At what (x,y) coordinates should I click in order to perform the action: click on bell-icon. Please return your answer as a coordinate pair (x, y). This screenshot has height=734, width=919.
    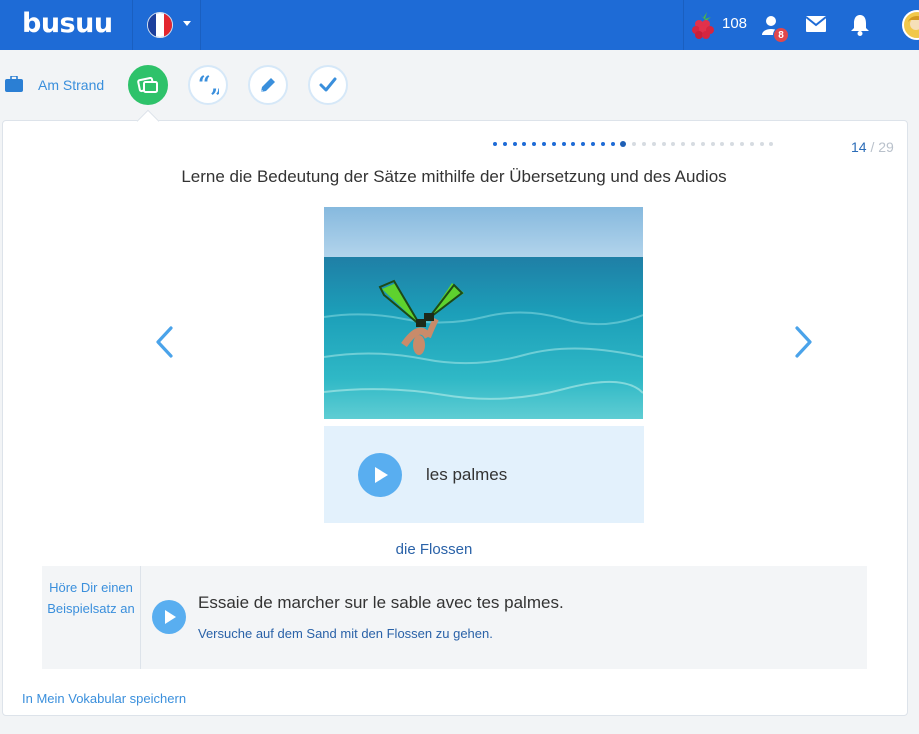
    Looking at the image, I should click on (860, 25).